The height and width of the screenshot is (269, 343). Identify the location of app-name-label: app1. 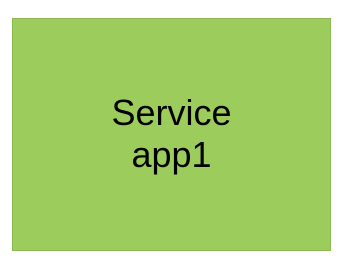
(171, 154).